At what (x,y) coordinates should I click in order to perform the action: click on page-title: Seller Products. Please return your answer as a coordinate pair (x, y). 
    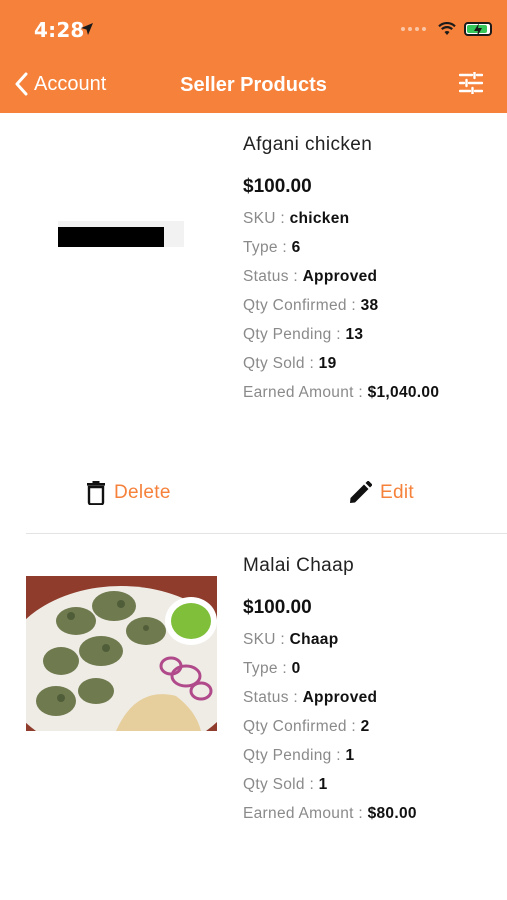
    Looking at the image, I should click on (253, 85).